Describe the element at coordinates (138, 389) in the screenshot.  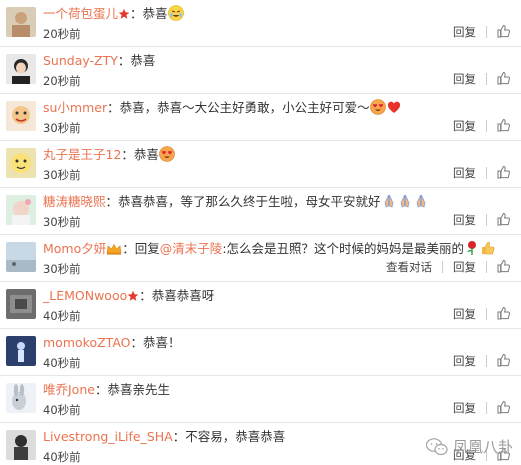
I see `comment-text: 恭喜亲先生` at that location.